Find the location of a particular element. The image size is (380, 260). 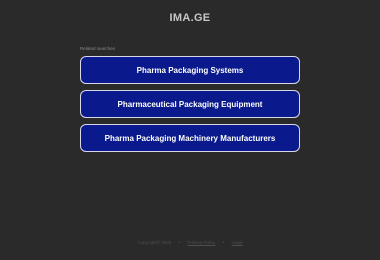

related-search-button-2: Pharmaceutical Packaging Equipment is located at coordinates (190, 104).